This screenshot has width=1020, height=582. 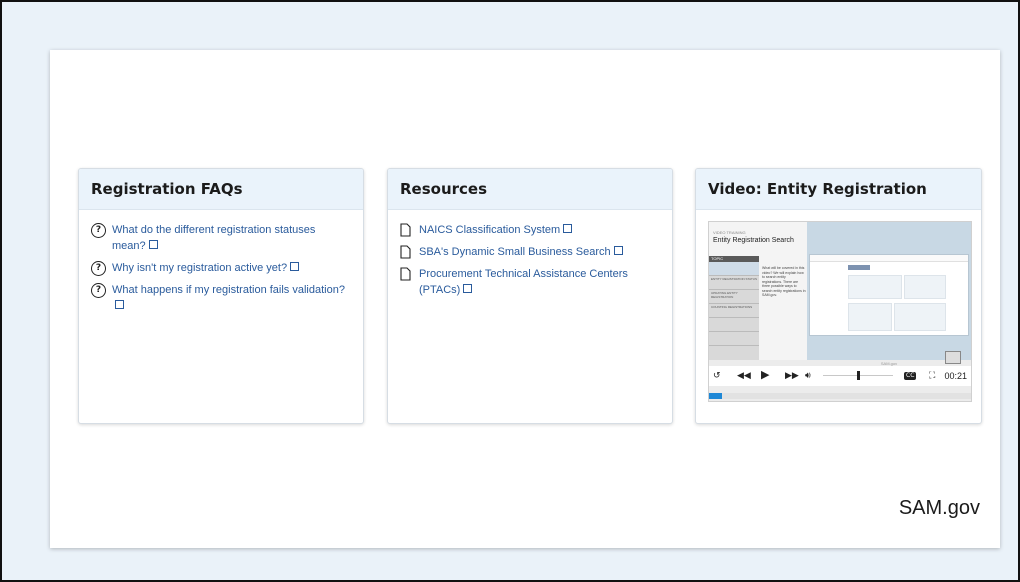 What do you see at coordinates (744, 376) in the screenshot?
I see `rewind-icon: ◀◀` at bounding box center [744, 376].